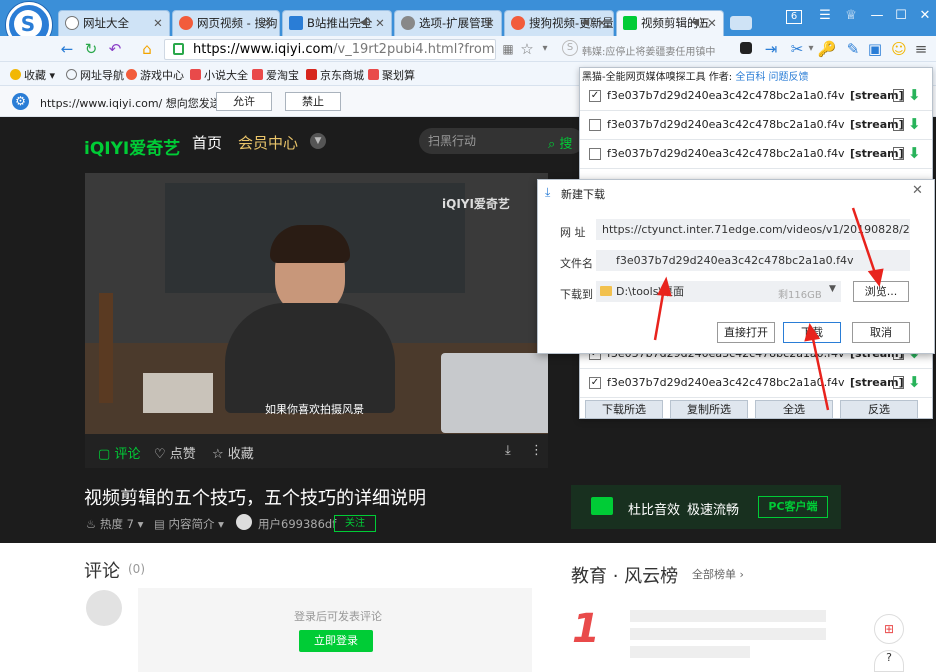  I want to click on arrow-to-path, so click(659, 314).